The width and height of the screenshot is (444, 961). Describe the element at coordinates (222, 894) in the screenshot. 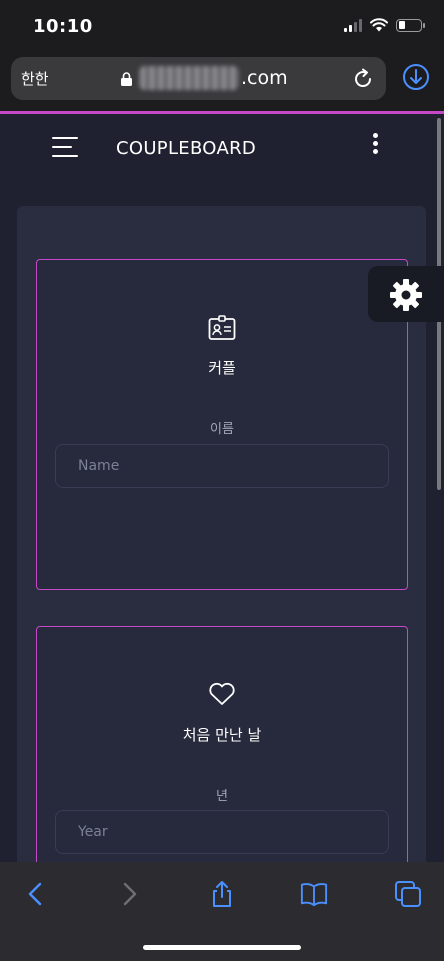

I see `share-icon` at that location.